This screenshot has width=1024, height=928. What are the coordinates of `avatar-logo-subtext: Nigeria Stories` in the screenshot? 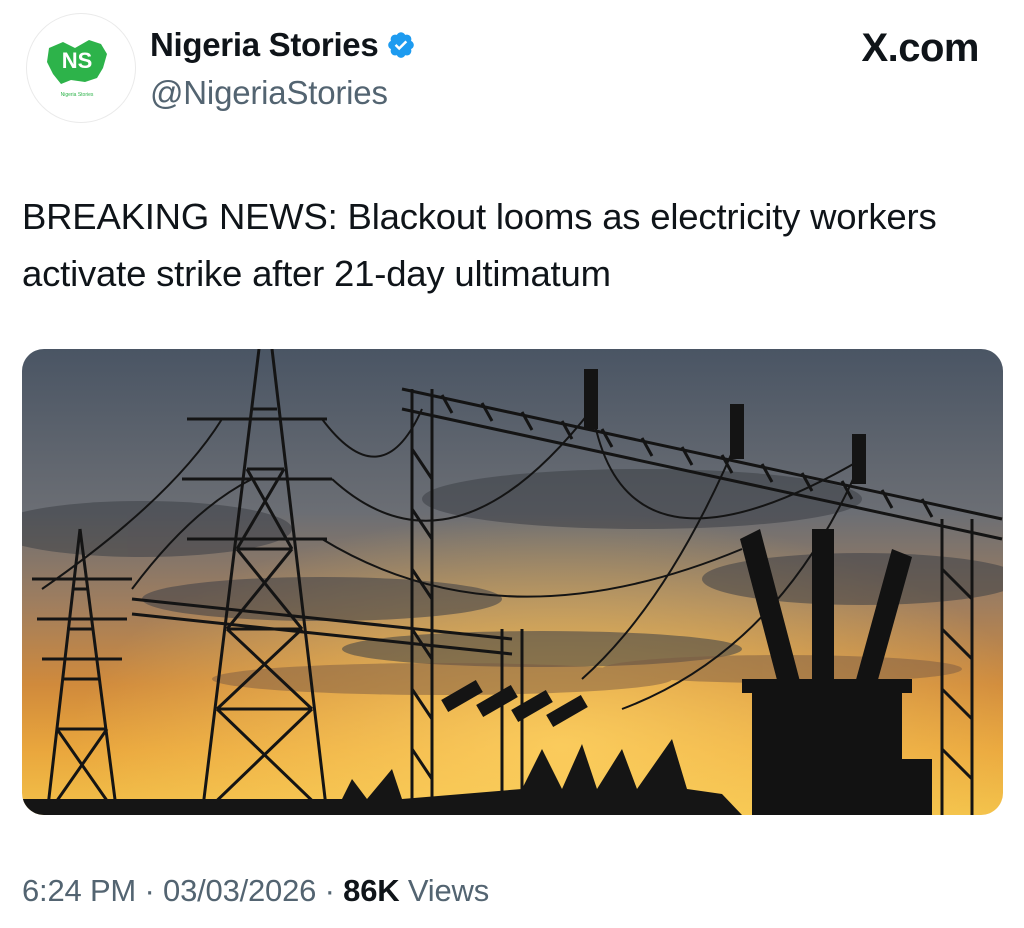 It's located at (77, 95).